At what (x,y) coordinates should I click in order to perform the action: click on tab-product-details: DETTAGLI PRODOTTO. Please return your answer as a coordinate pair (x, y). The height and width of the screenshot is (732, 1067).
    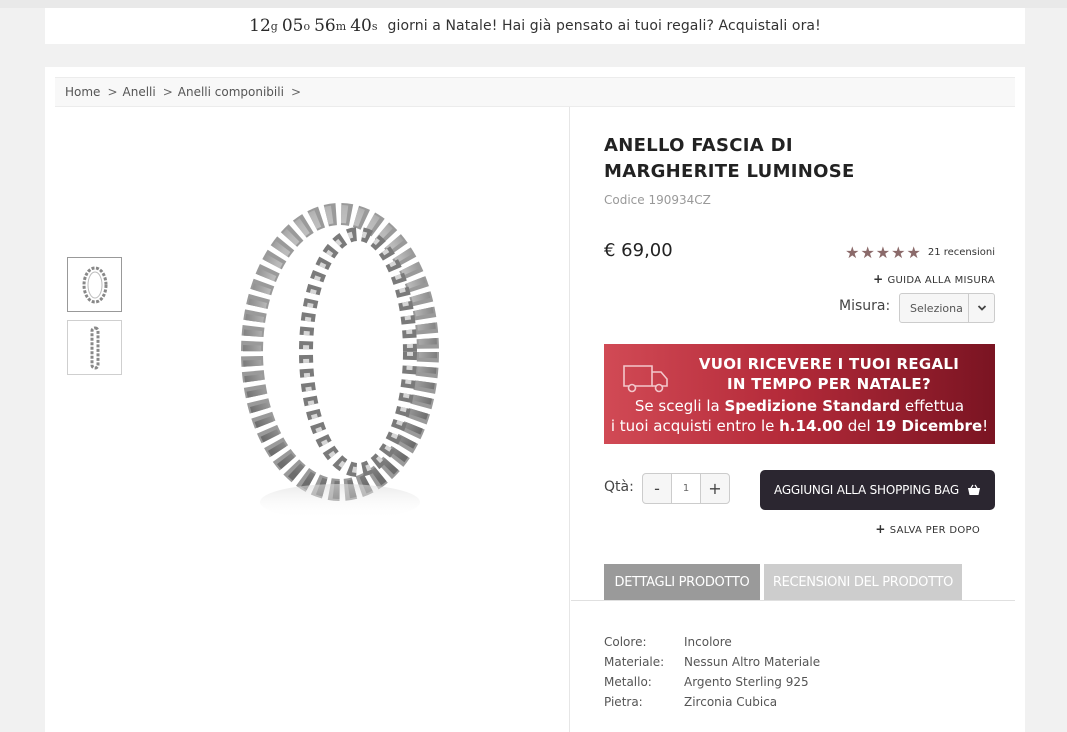
    Looking at the image, I should click on (682, 582).